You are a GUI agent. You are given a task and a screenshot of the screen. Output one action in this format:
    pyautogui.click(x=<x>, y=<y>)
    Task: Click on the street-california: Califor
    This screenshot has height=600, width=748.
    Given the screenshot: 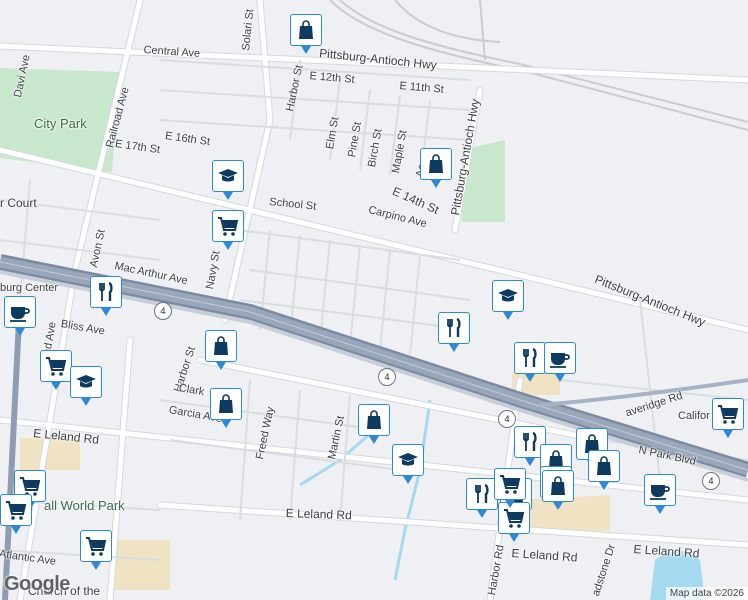 What is the action you would take?
    pyautogui.click(x=694, y=416)
    